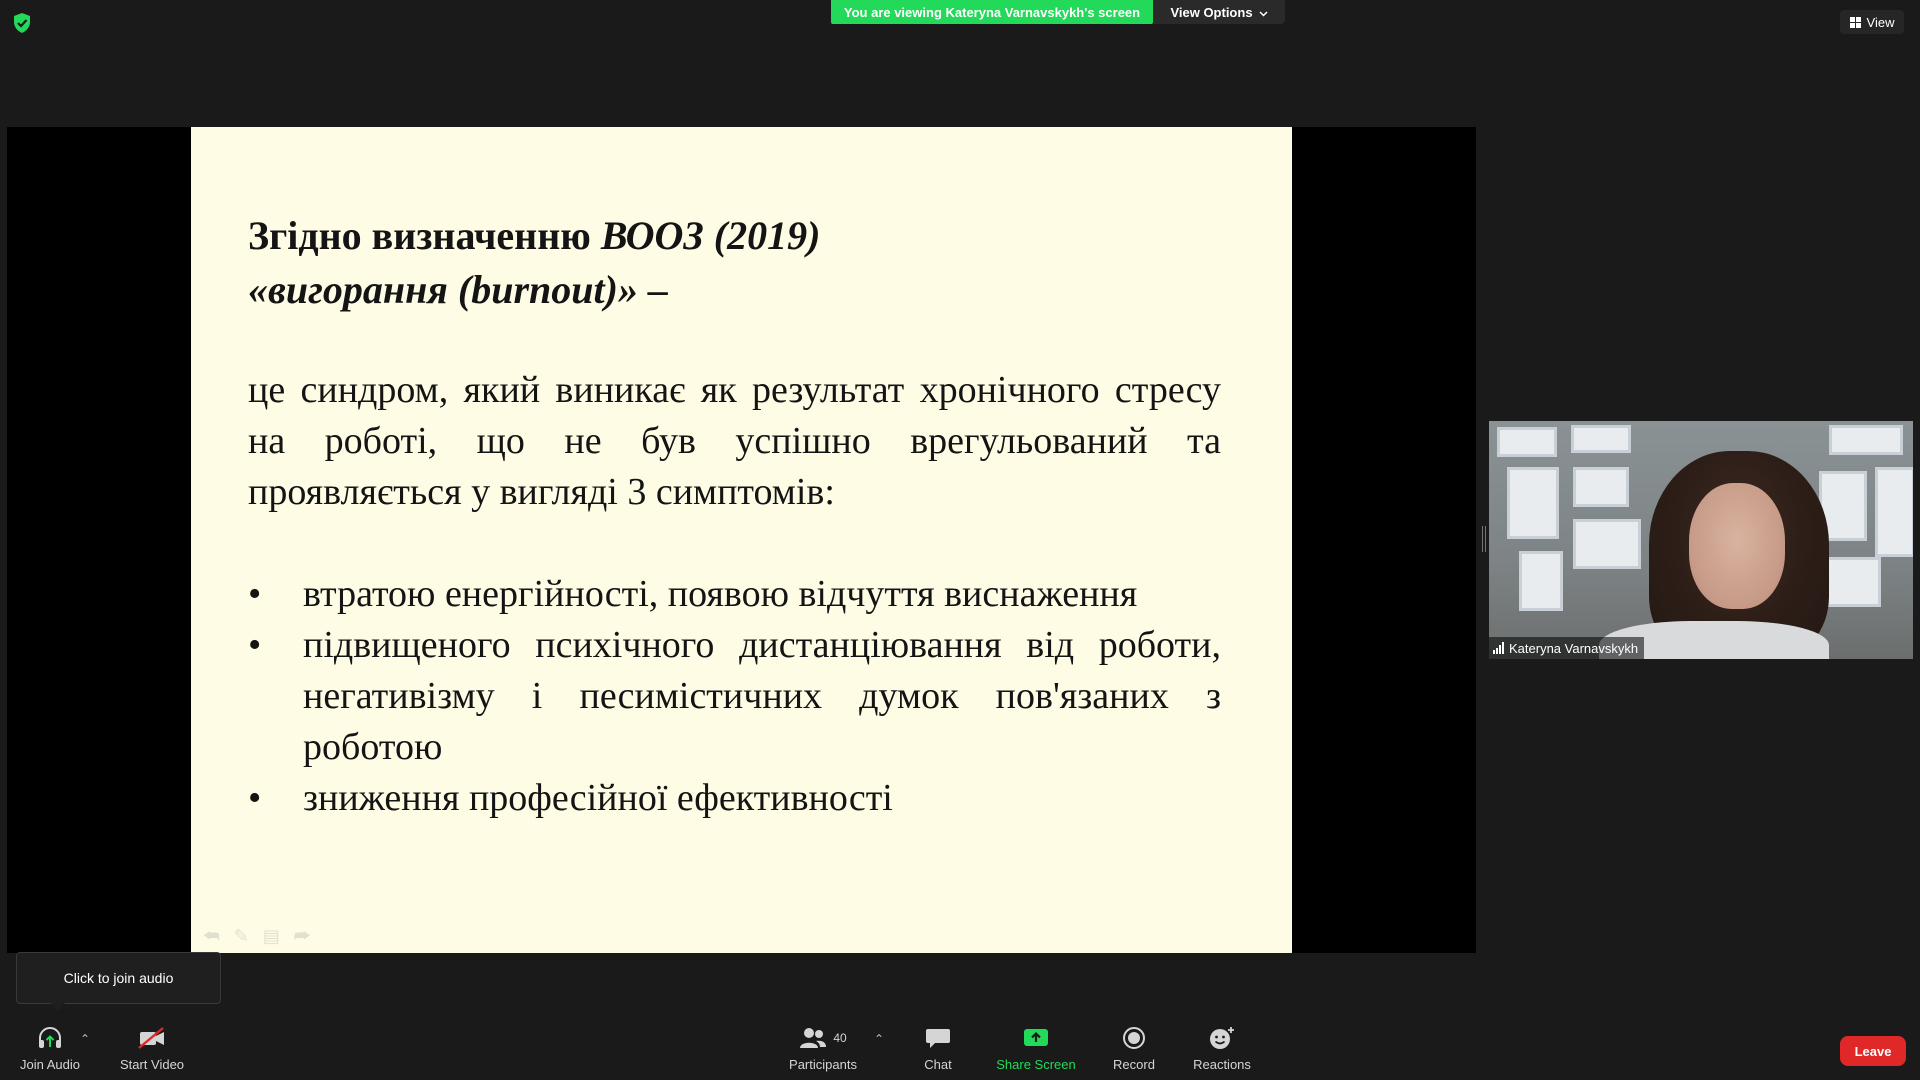 This screenshot has height=1080, width=1920. Describe the element at coordinates (22, 23) in the screenshot. I see `encryption-shield-icon` at that location.